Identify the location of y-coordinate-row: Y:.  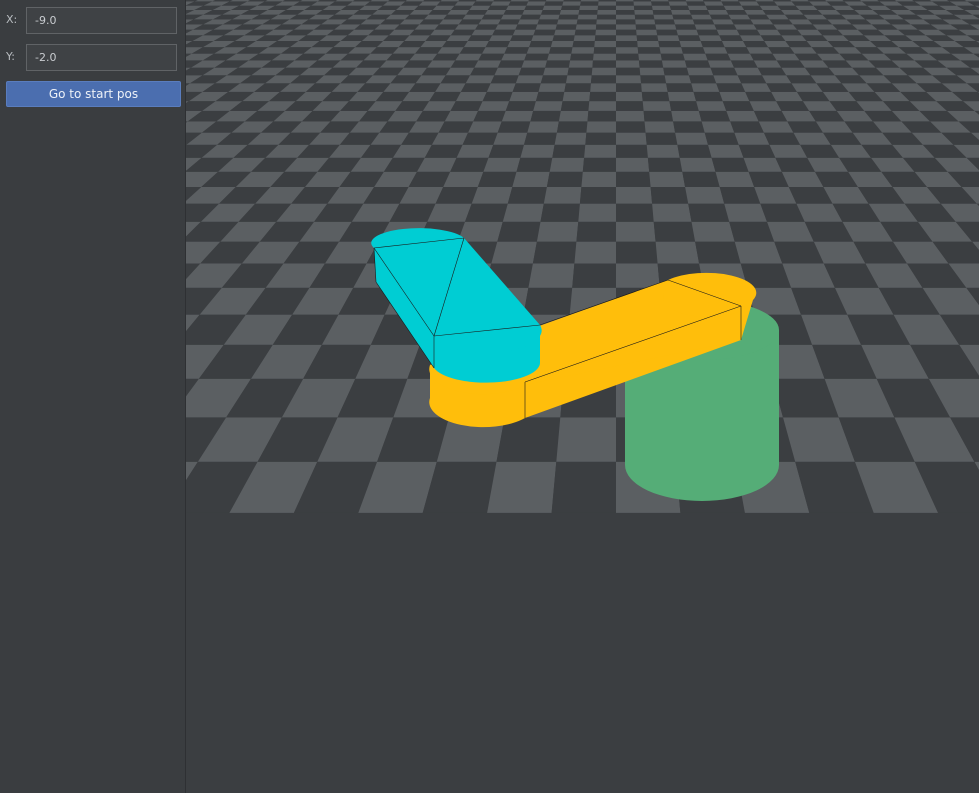
(93, 57).